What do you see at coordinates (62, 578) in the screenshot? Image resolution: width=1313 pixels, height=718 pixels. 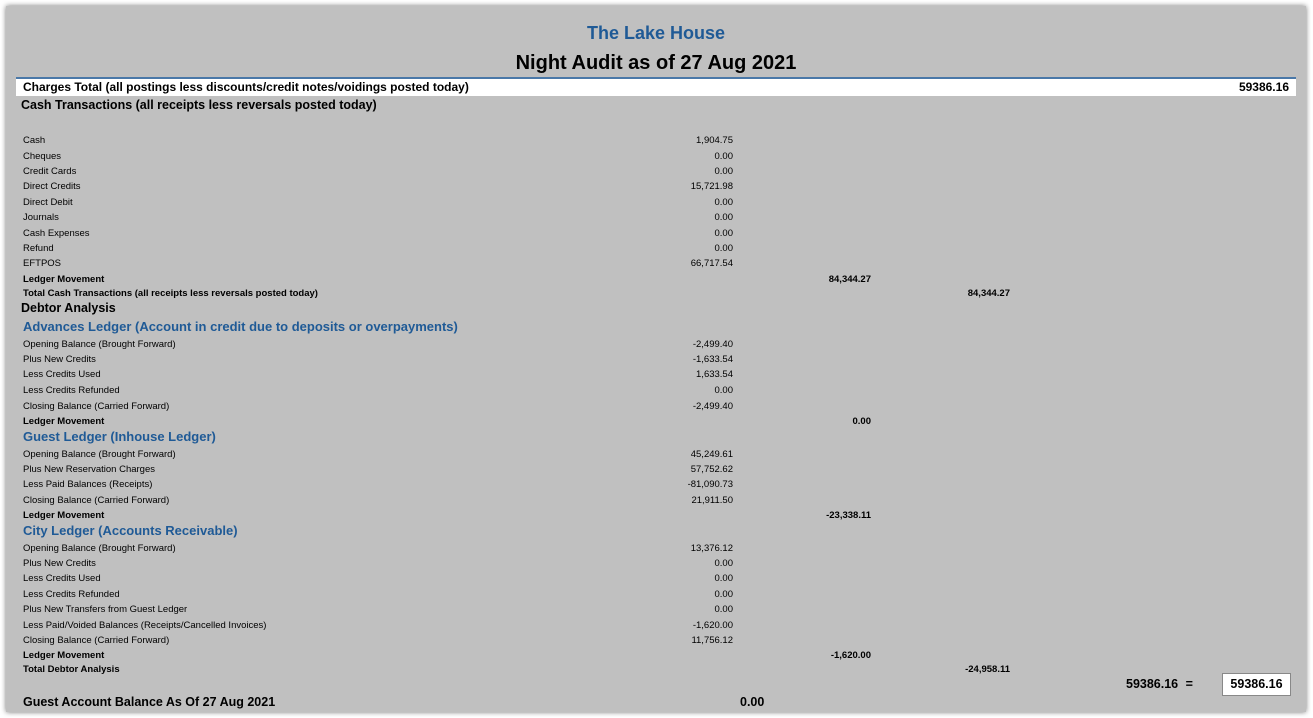 I see `city-row-label: Less Credits Used` at bounding box center [62, 578].